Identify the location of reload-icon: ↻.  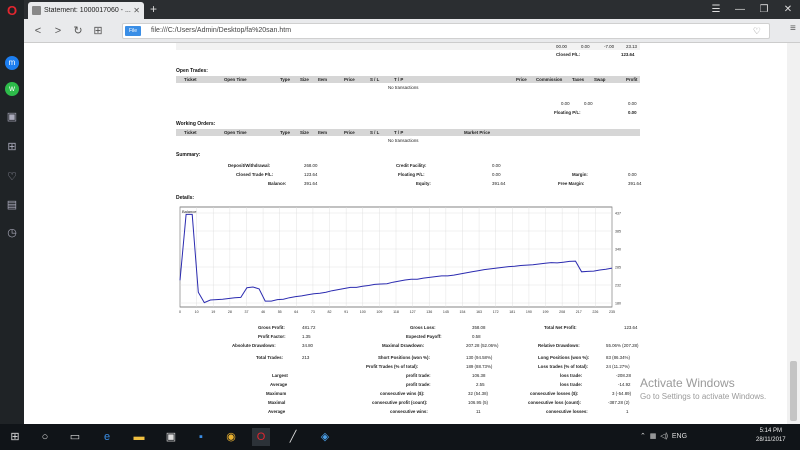
(78, 31).